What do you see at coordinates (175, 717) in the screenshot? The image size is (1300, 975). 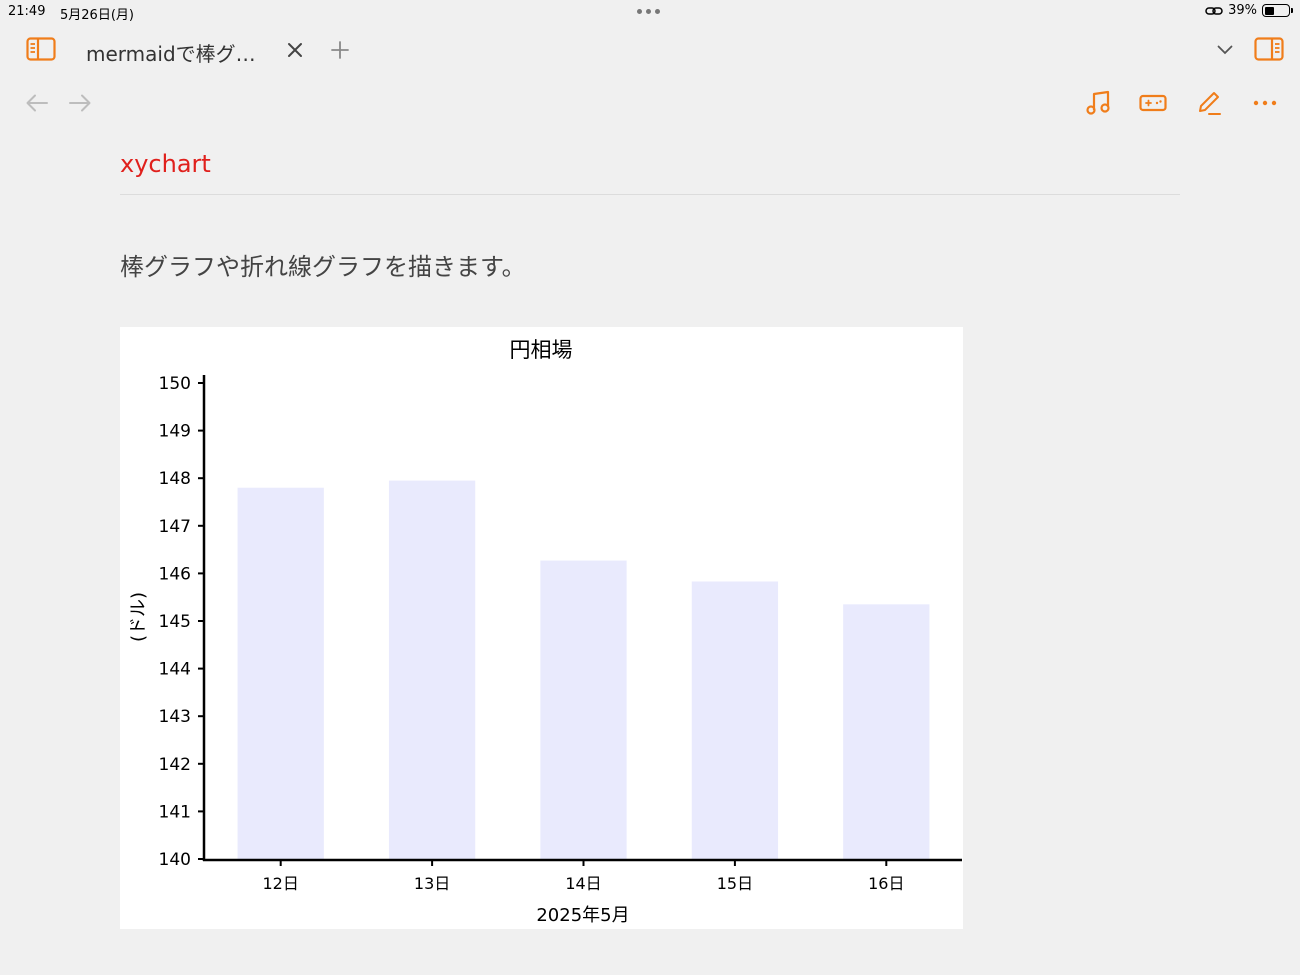 I see `y-tick-label-143: 143` at bounding box center [175, 717].